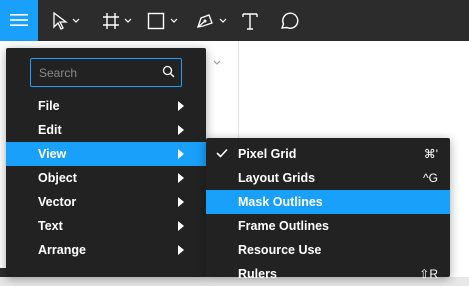 The image size is (469, 286). I want to click on pen-tool, so click(211, 20).